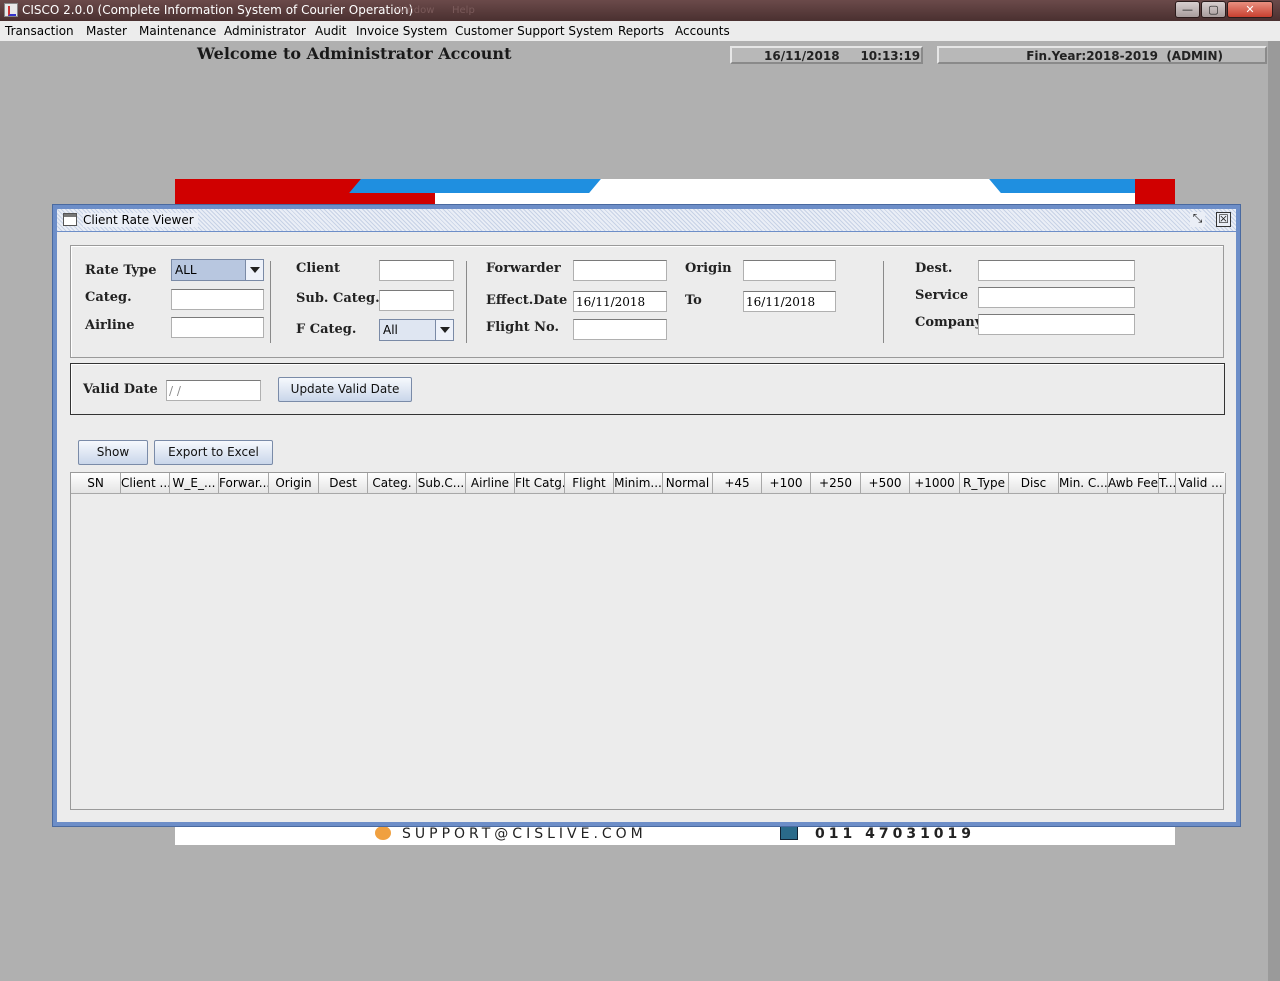  I want to click on export-to-excel-button: Export to Excel, so click(213, 452).